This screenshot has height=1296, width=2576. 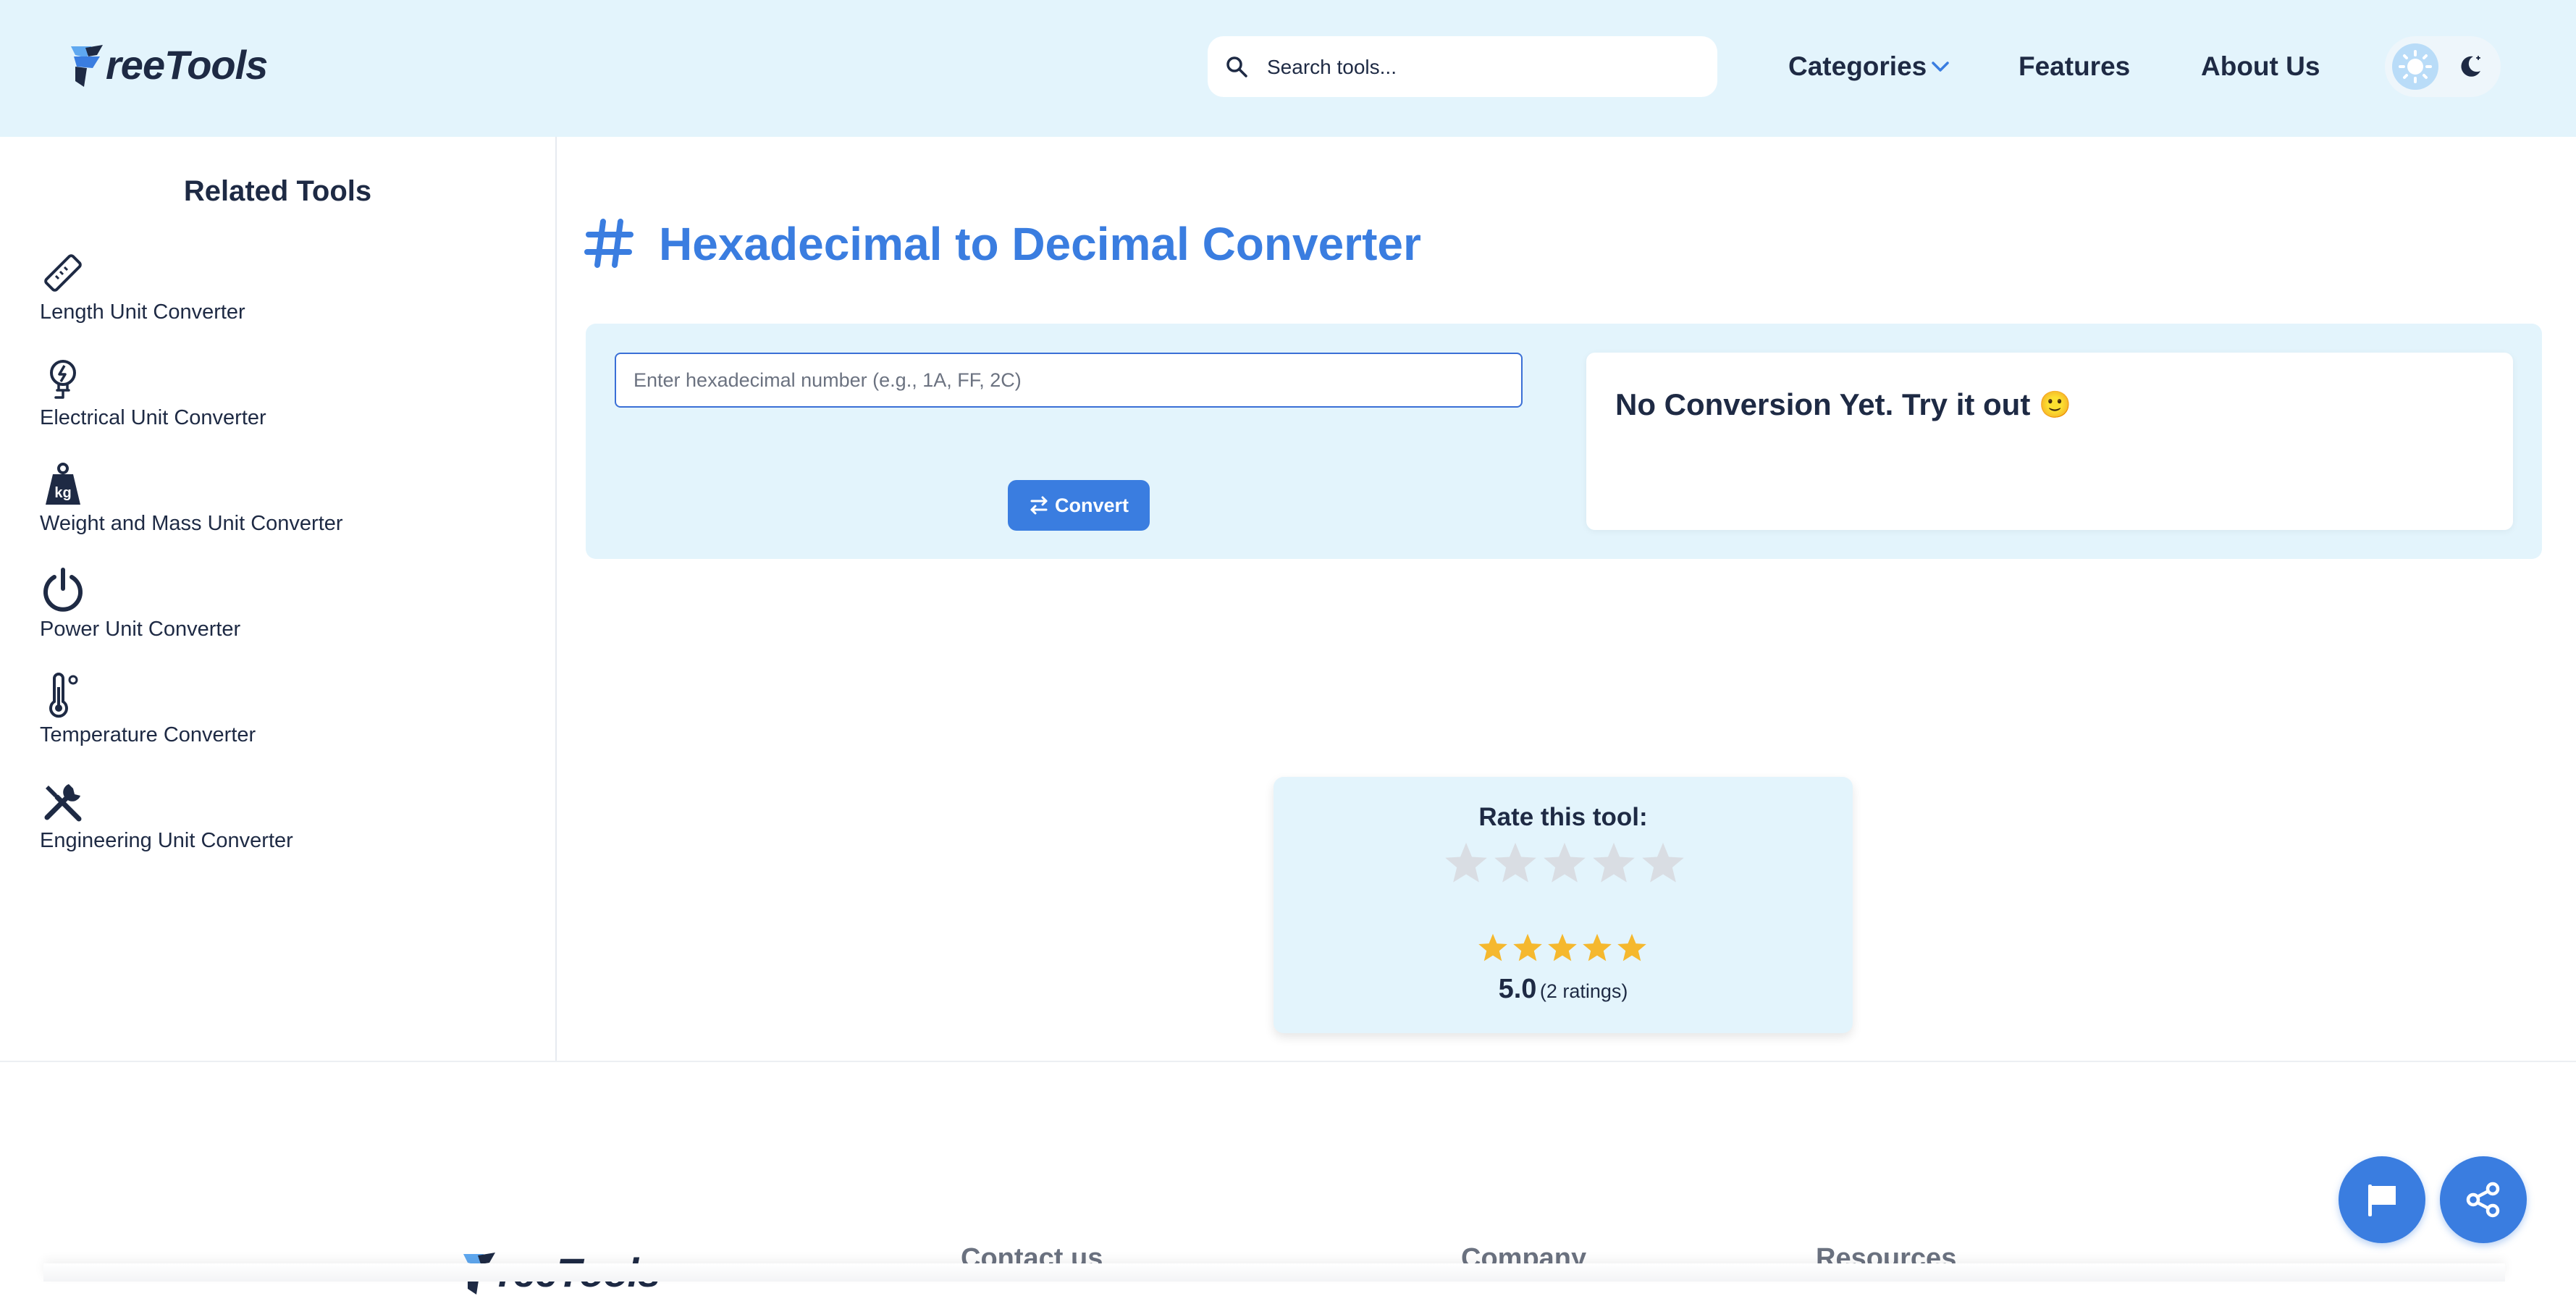 What do you see at coordinates (1091, 505) in the screenshot?
I see `convert-button-label: Convert` at bounding box center [1091, 505].